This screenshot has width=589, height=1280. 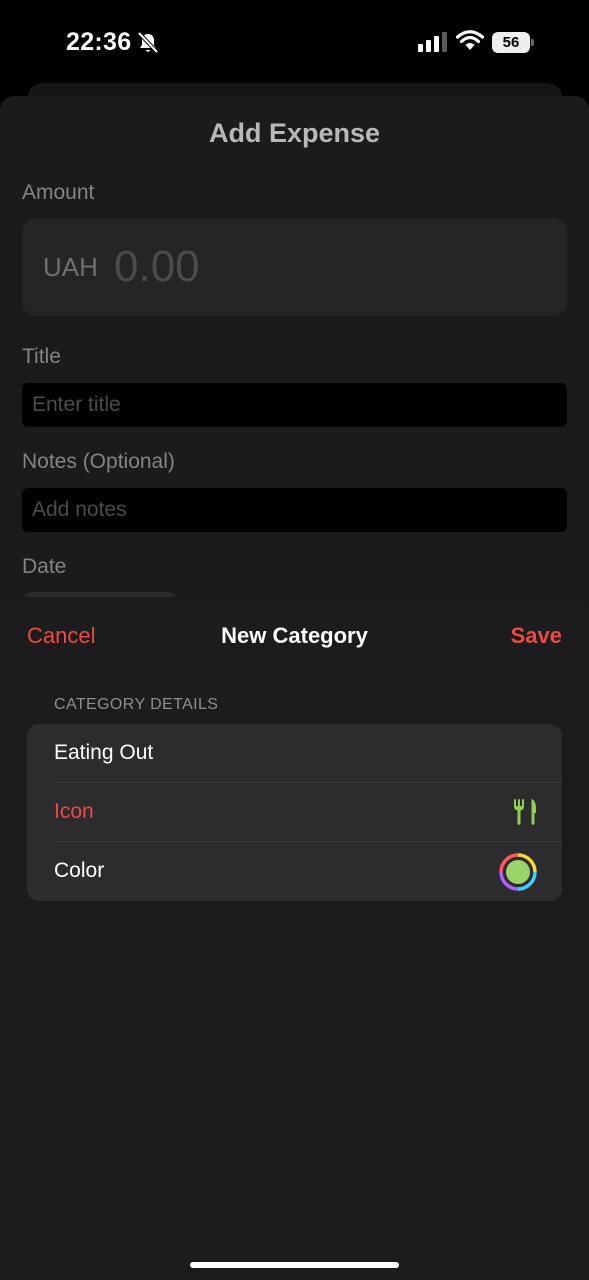 What do you see at coordinates (58, 192) in the screenshot?
I see `amount-label: Amount` at bounding box center [58, 192].